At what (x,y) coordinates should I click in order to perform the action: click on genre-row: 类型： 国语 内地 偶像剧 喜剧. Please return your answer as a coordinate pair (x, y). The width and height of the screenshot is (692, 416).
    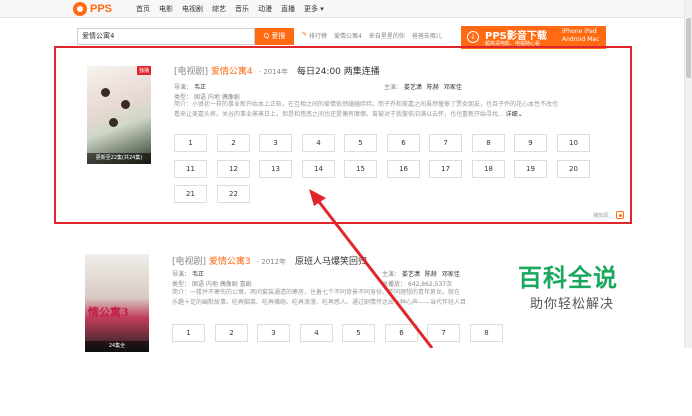
    Looking at the image, I should click on (212, 283).